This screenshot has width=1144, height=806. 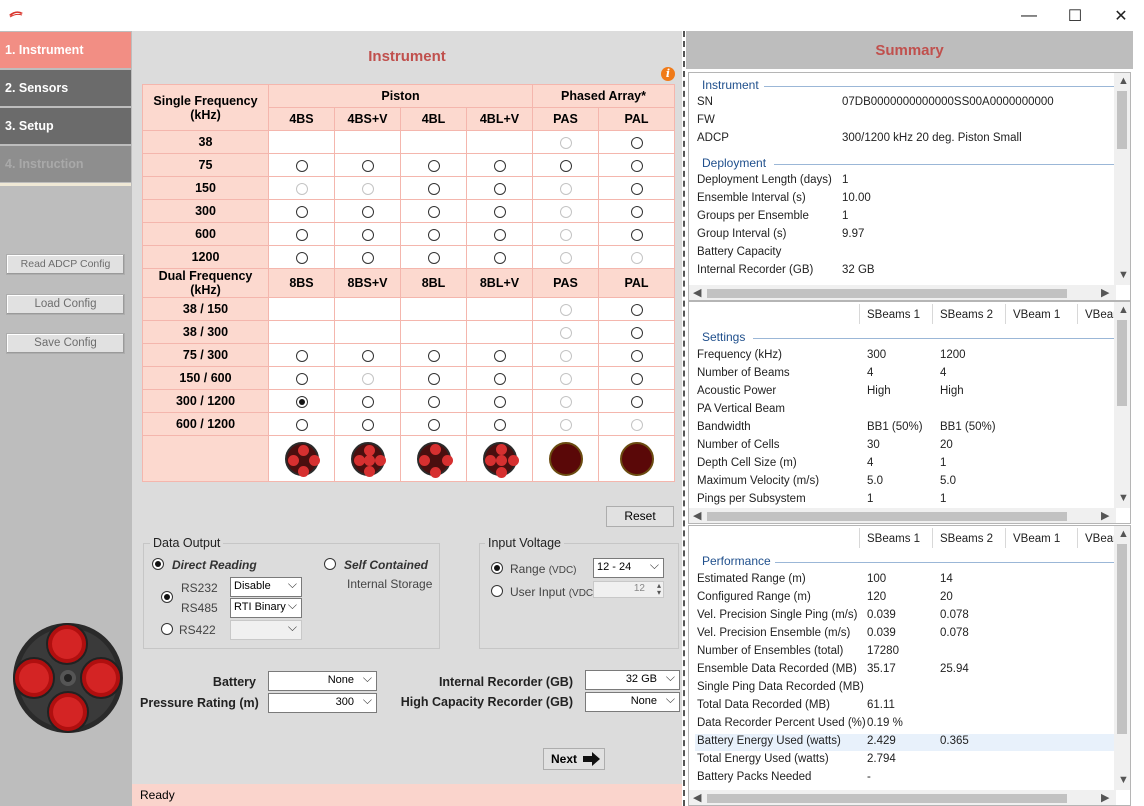 I want to click on internal-recorder-select: 32 GB, so click(x=632, y=680).